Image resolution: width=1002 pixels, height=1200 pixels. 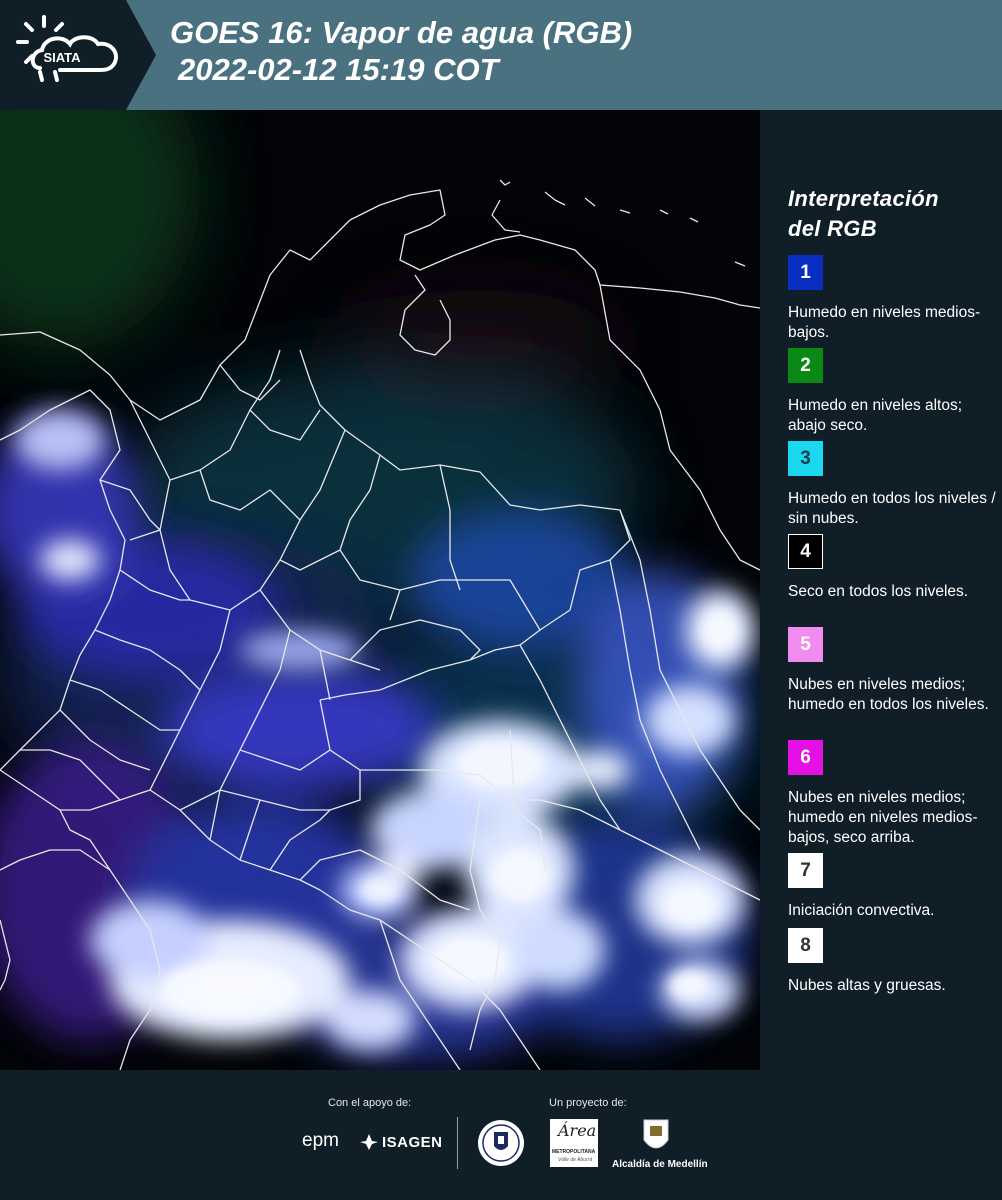 What do you see at coordinates (893, 299) in the screenshot?
I see `legend-item-1: 1 Humedo en niveles medios-bajos.` at bounding box center [893, 299].